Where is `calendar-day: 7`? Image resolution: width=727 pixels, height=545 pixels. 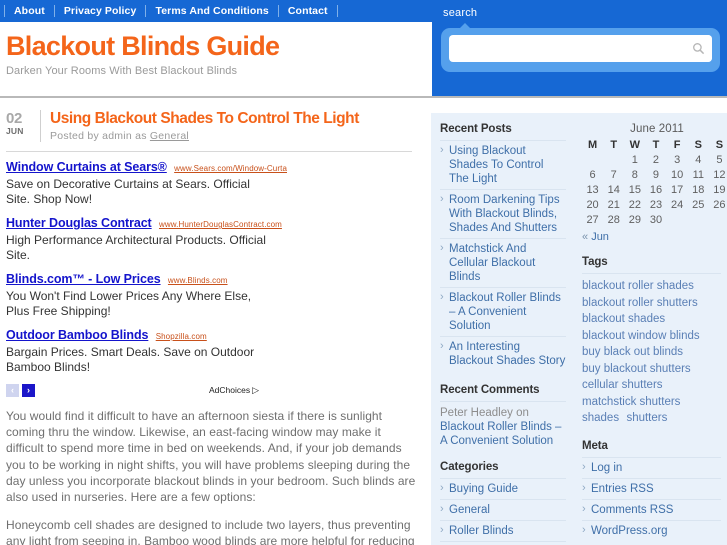 calendar-day: 7 is located at coordinates (613, 174).